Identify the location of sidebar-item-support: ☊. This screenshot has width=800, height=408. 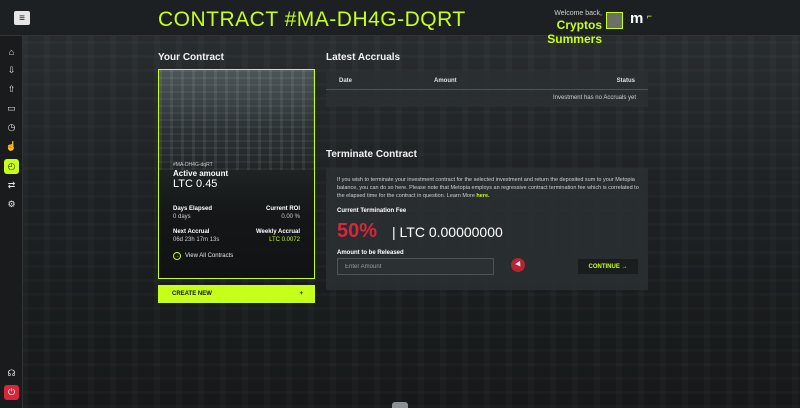
(11, 373).